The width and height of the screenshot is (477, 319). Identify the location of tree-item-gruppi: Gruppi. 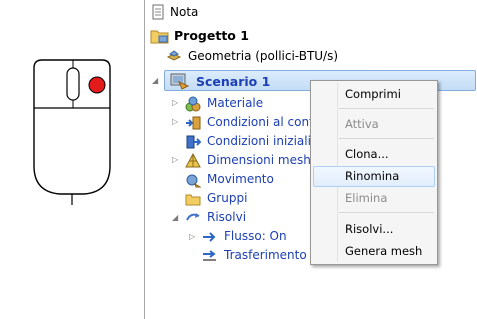
(227, 198).